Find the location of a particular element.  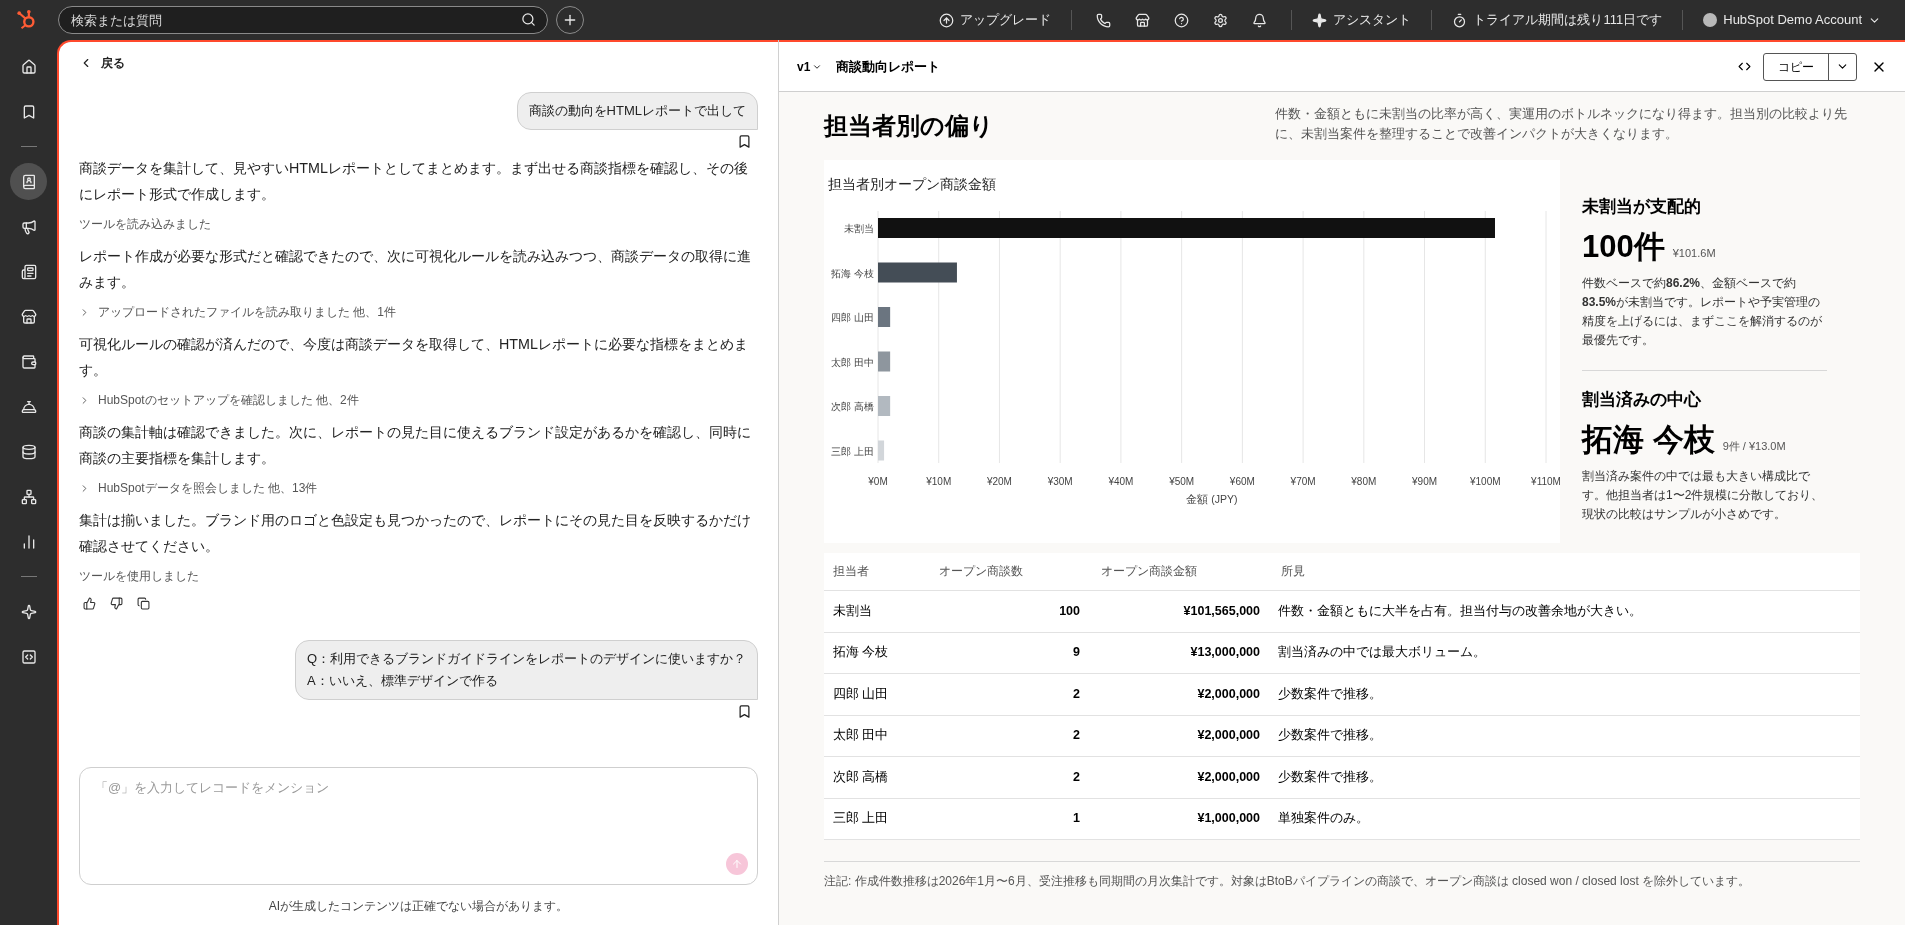

network-icon is located at coordinates (28, 496).